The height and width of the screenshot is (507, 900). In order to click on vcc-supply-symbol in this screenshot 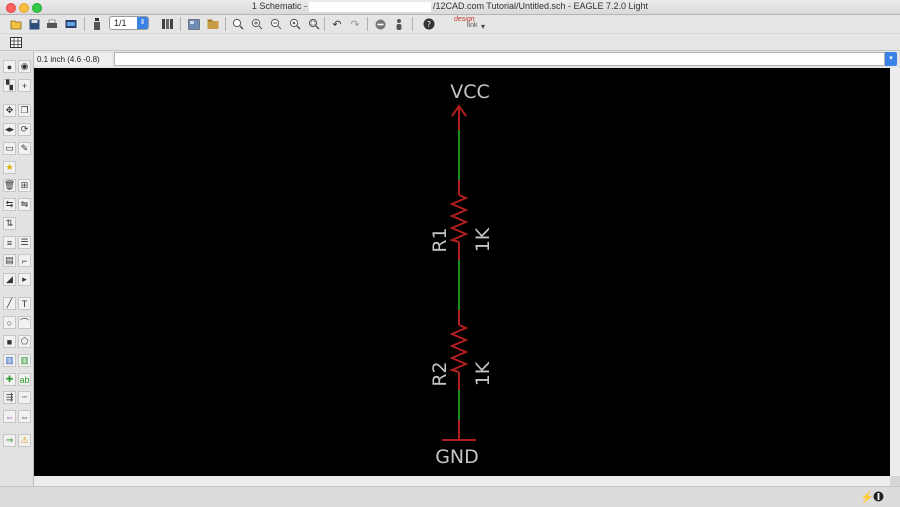, I will do `click(459, 117)`.